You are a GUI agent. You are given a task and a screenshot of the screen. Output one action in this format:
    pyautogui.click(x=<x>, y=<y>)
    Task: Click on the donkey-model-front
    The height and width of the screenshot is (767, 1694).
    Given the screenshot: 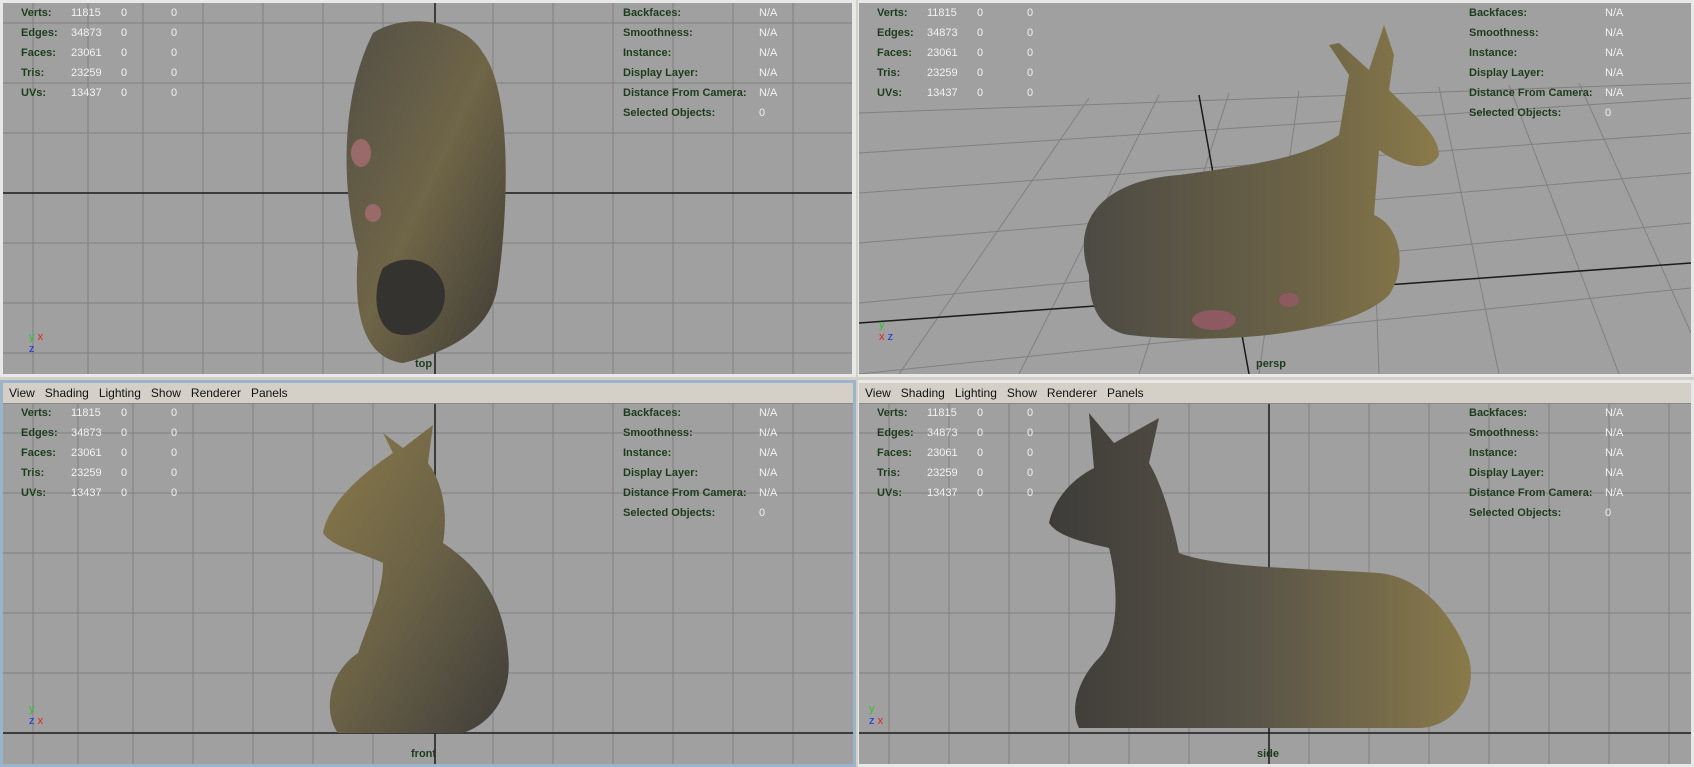 What is the action you would take?
    pyautogui.click(x=433, y=579)
    